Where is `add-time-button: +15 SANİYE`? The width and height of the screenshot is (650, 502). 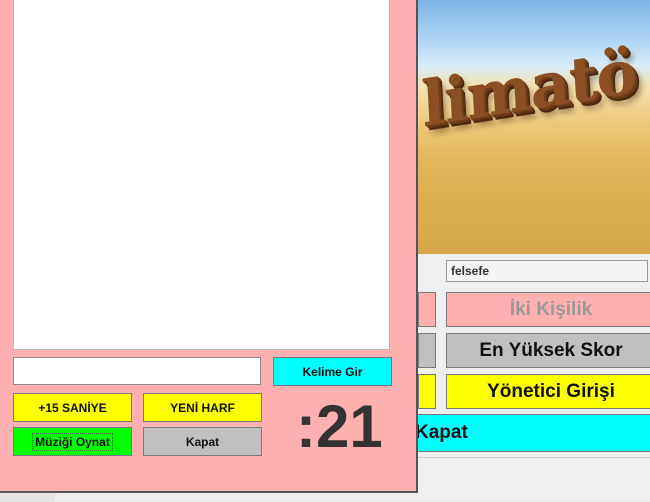
add-time-button: +15 SANİYE is located at coordinates (72, 407).